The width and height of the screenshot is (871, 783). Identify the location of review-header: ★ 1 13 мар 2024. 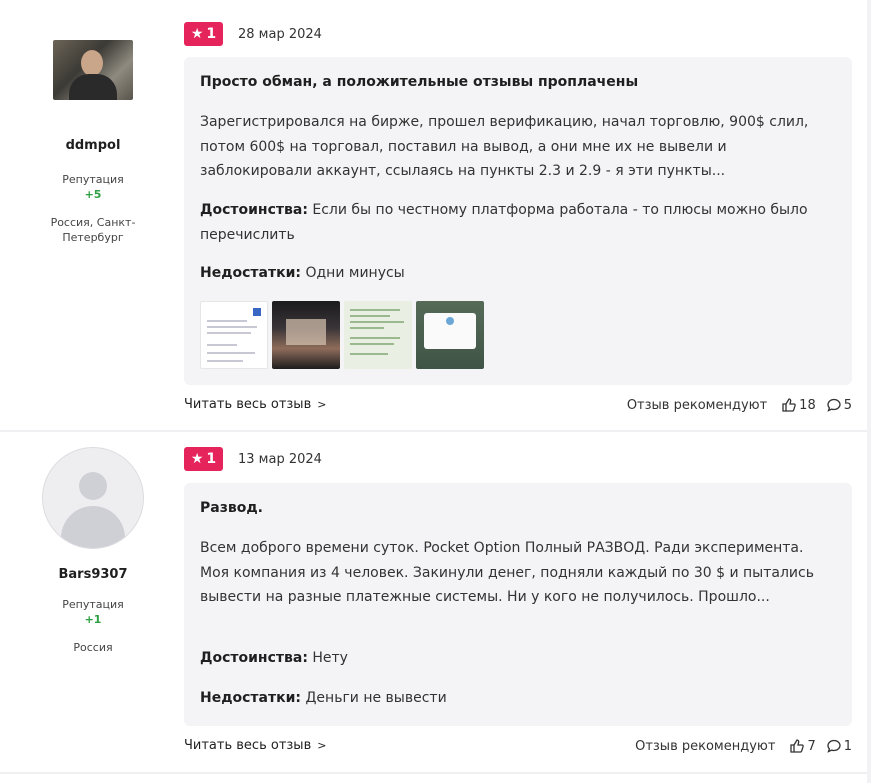
(253, 459).